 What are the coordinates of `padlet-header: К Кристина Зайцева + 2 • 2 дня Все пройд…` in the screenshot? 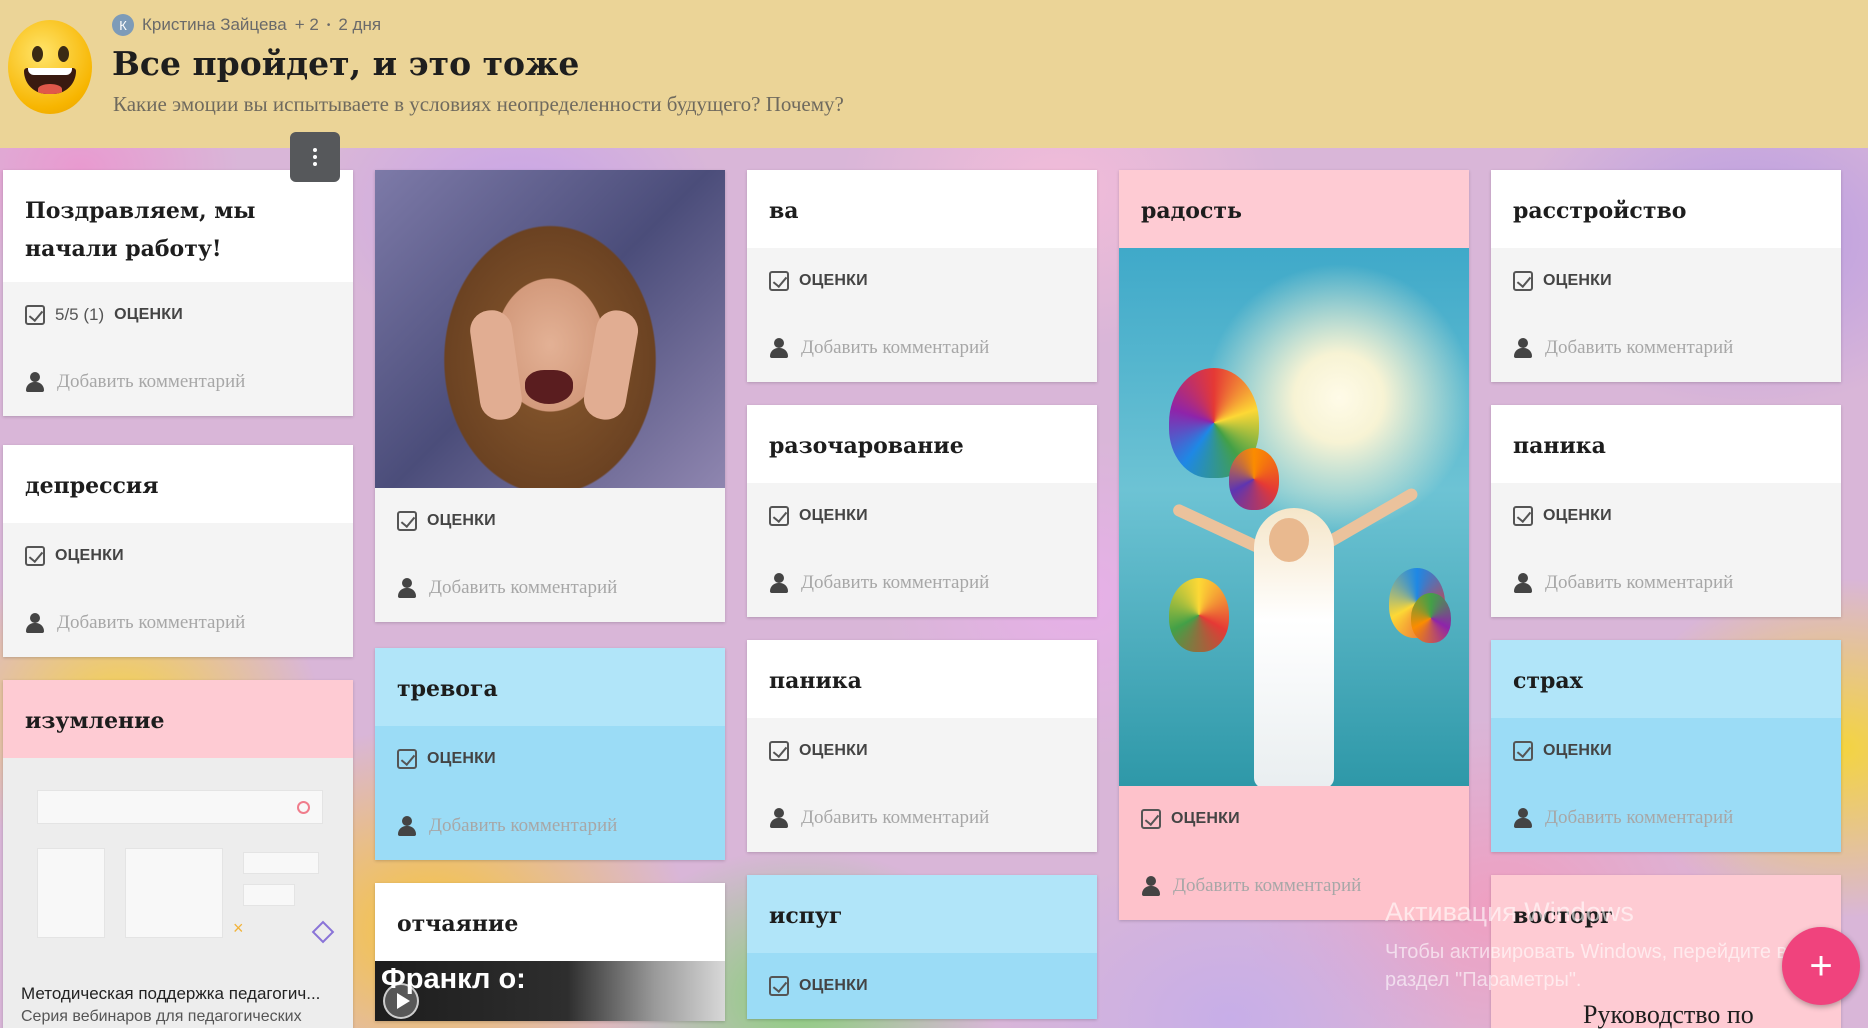 It's located at (934, 74).